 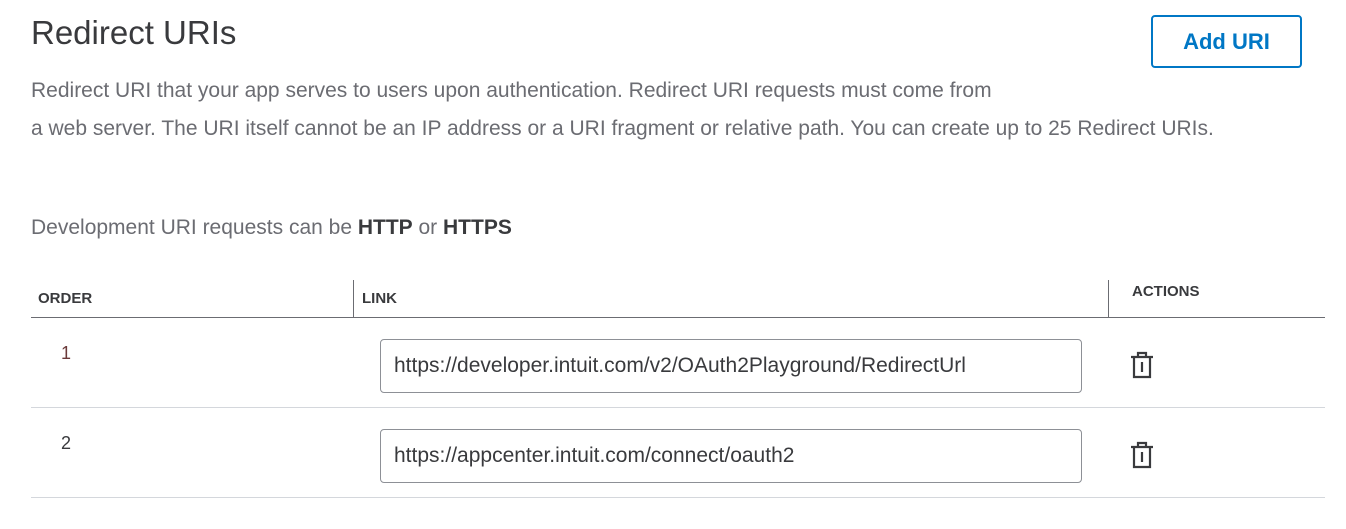 What do you see at coordinates (194, 227) in the screenshot?
I see `dev-note-prefix: Development URI requests can be` at bounding box center [194, 227].